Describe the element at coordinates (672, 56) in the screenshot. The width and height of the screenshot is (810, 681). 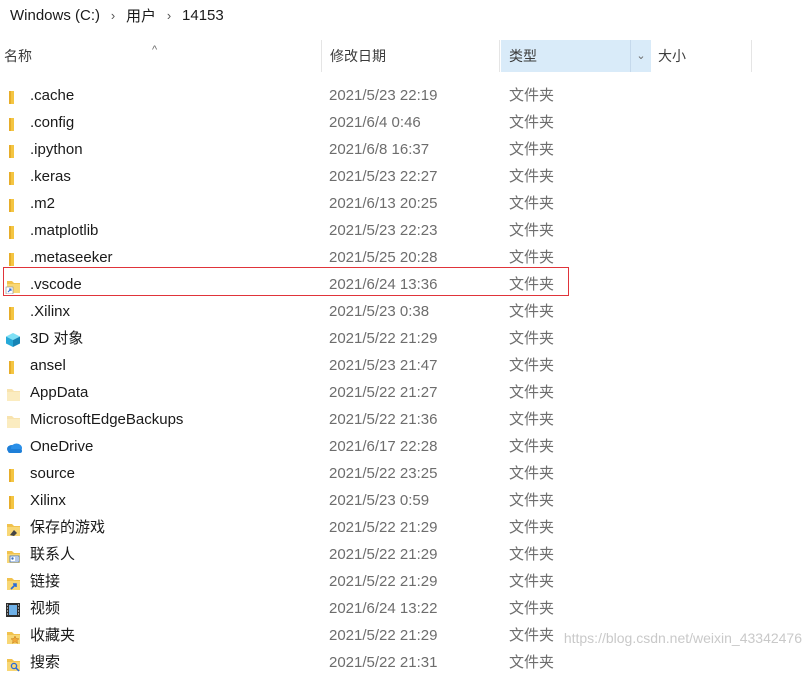
I see `column-header-size-label: 大小` at that location.